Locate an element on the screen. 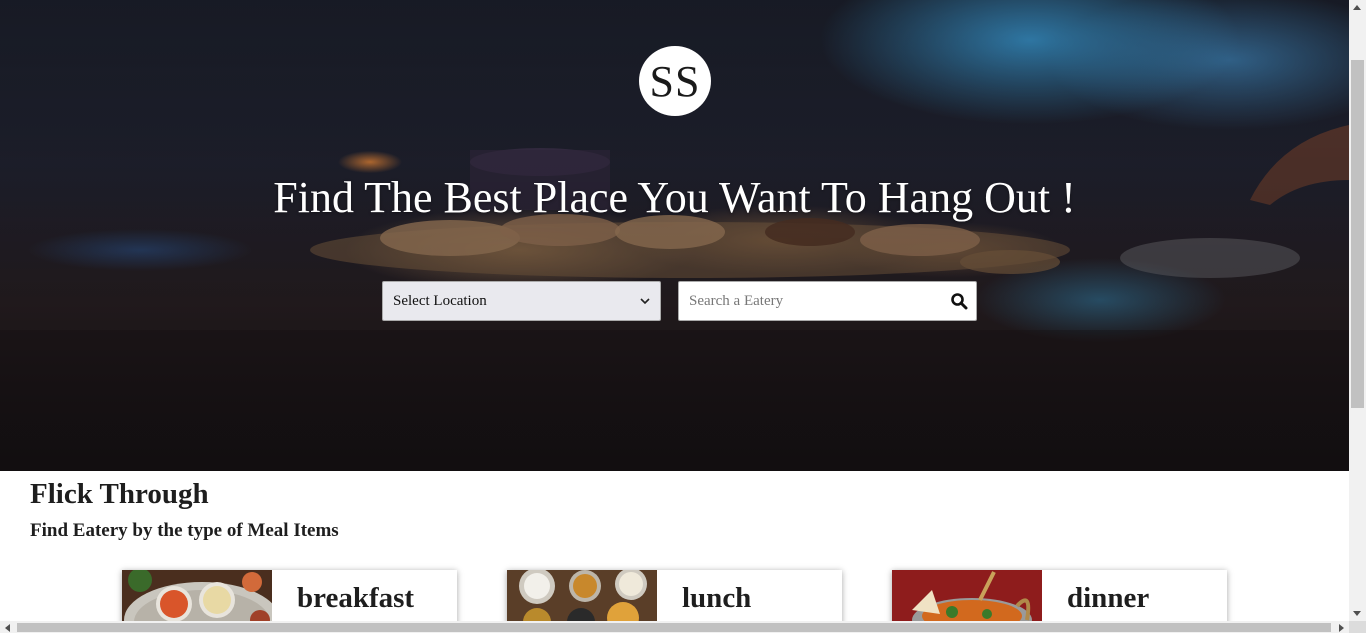  location-select-value: Select Location is located at coordinates (440, 300).